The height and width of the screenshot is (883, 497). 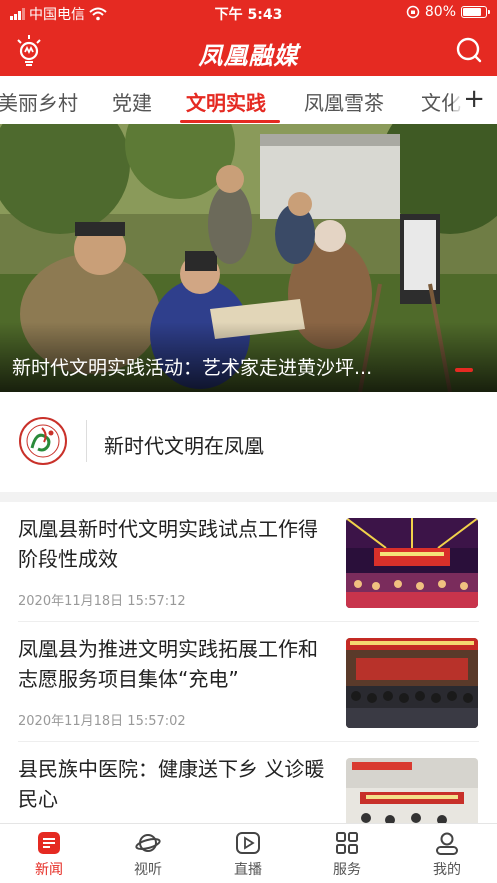 What do you see at coordinates (344, 101) in the screenshot?
I see `tab-fenghuang-xuecha: 凤凰雪茶` at bounding box center [344, 101].